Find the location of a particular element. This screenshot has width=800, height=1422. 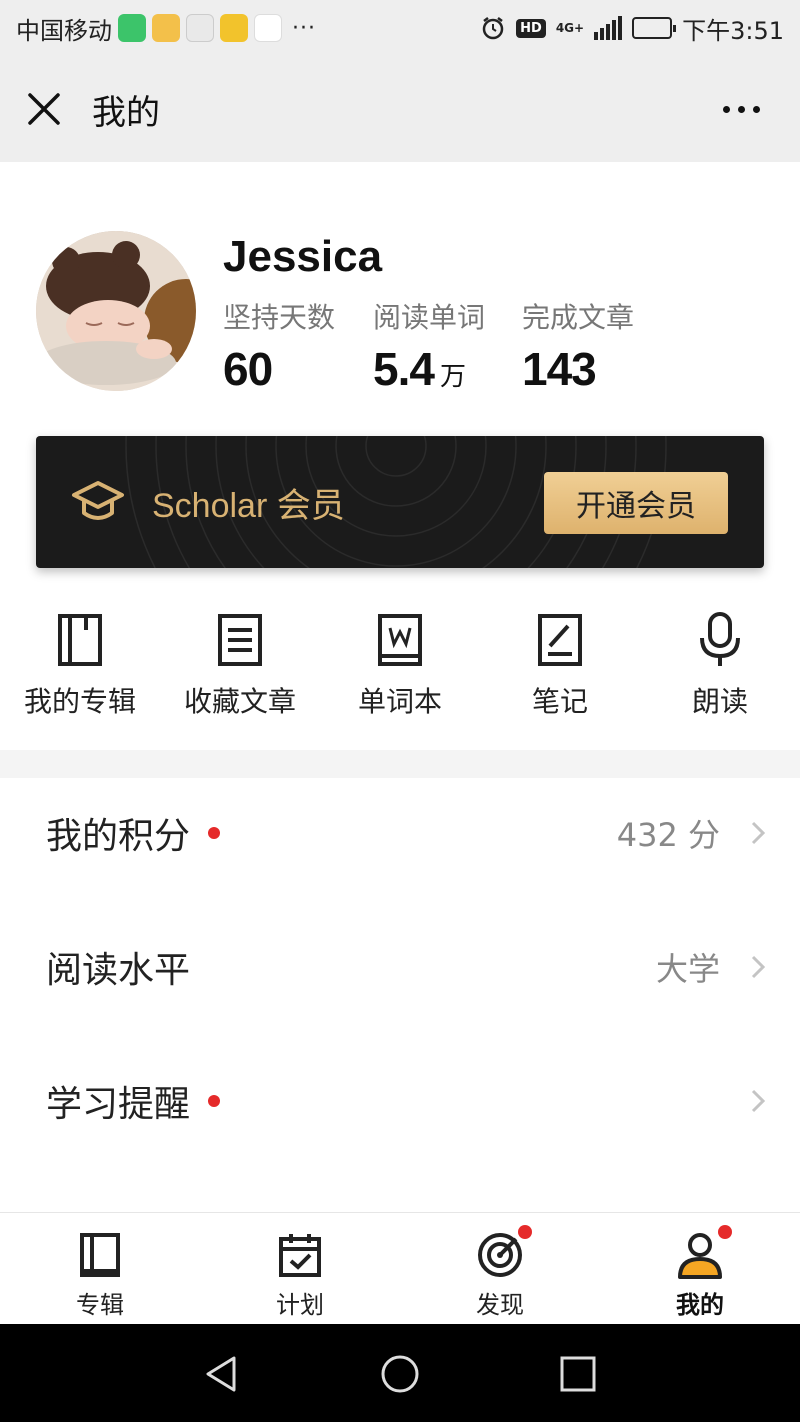

more-icon is located at coordinates (741, 109).